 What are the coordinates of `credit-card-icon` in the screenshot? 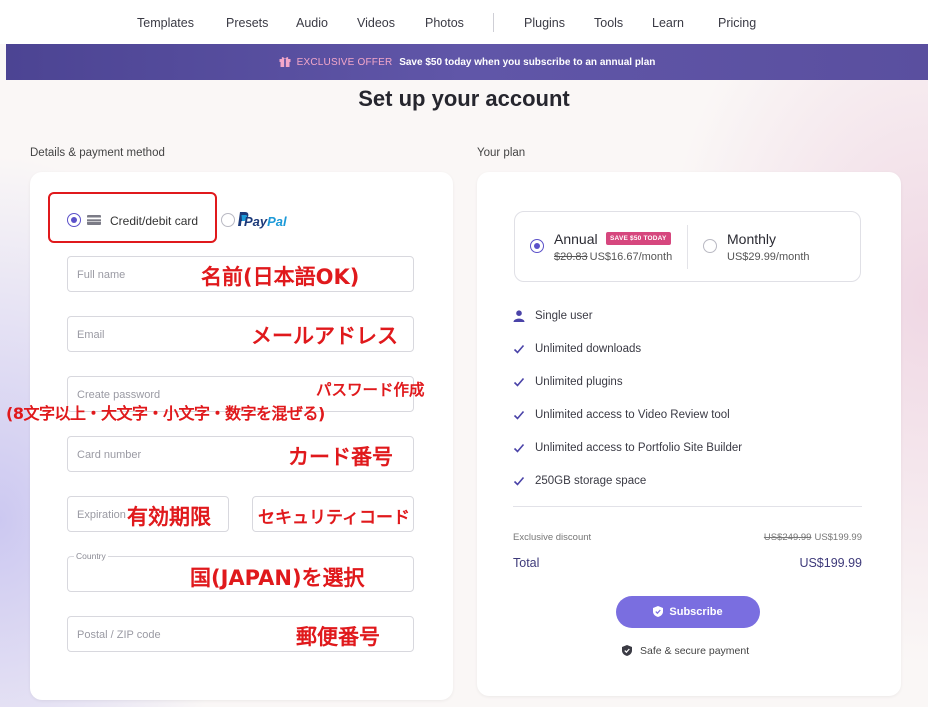 It's located at (94, 220).